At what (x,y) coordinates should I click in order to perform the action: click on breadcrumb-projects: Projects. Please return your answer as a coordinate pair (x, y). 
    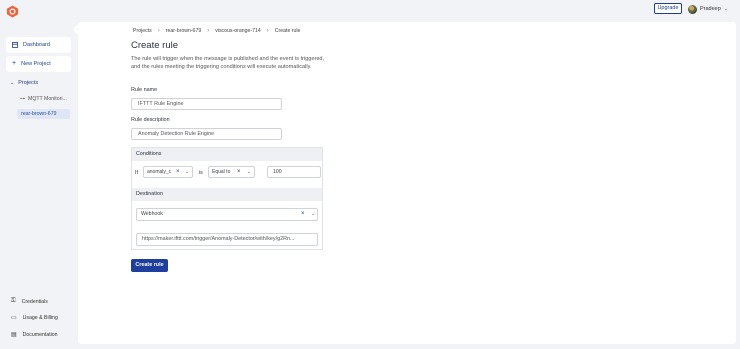
    Looking at the image, I should click on (142, 31).